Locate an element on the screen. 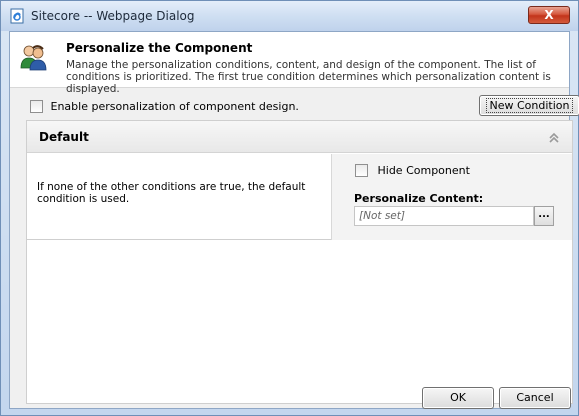  default-condition-title: Default is located at coordinates (64, 137).